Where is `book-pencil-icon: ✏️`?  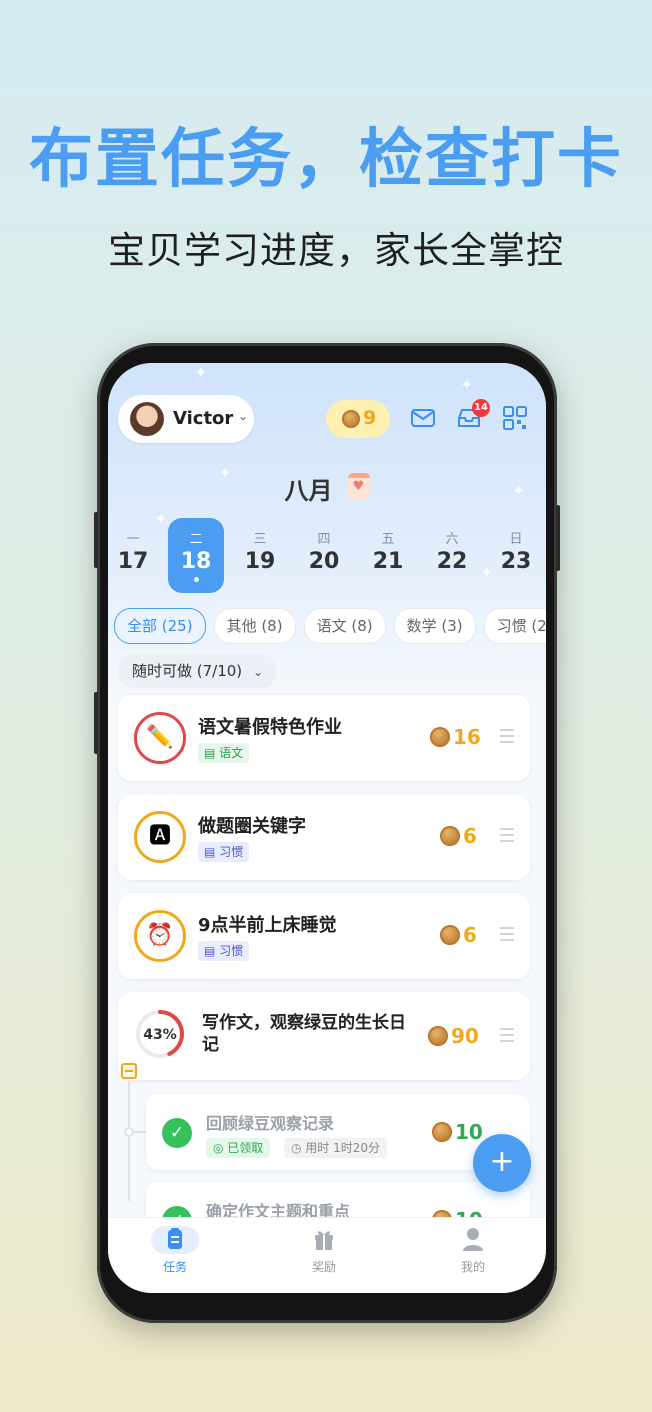
book-pencil-icon: ✏️ is located at coordinates (160, 738).